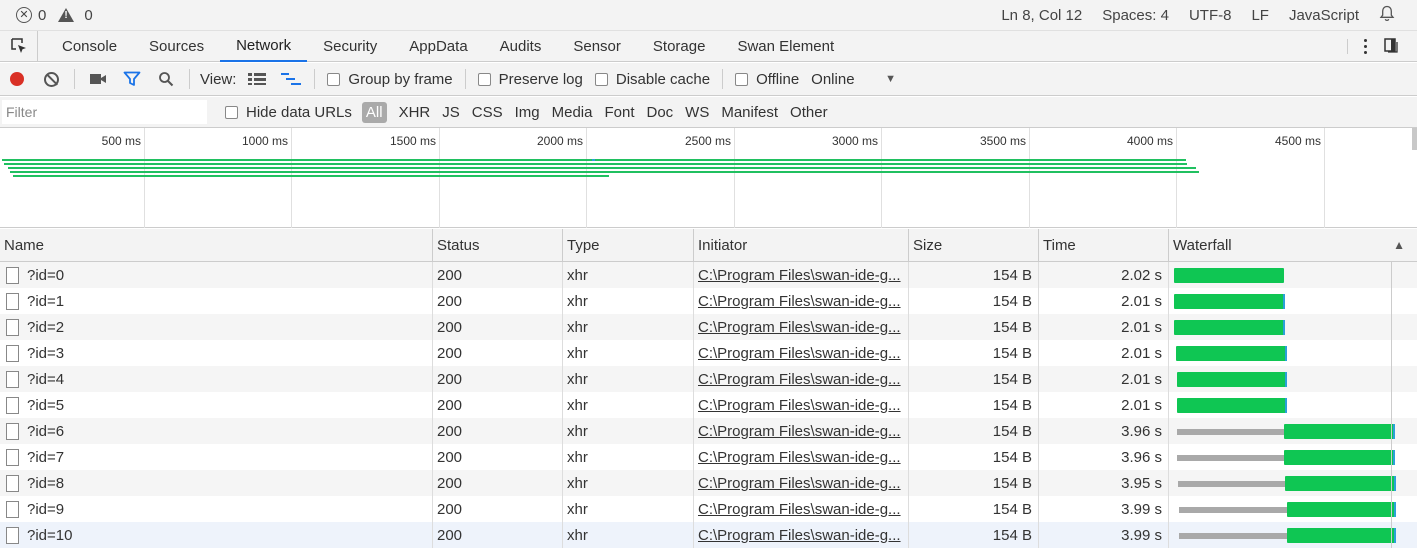 The height and width of the screenshot is (552, 1417). I want to click on capture-screenshots-icon, so click(98, 79).